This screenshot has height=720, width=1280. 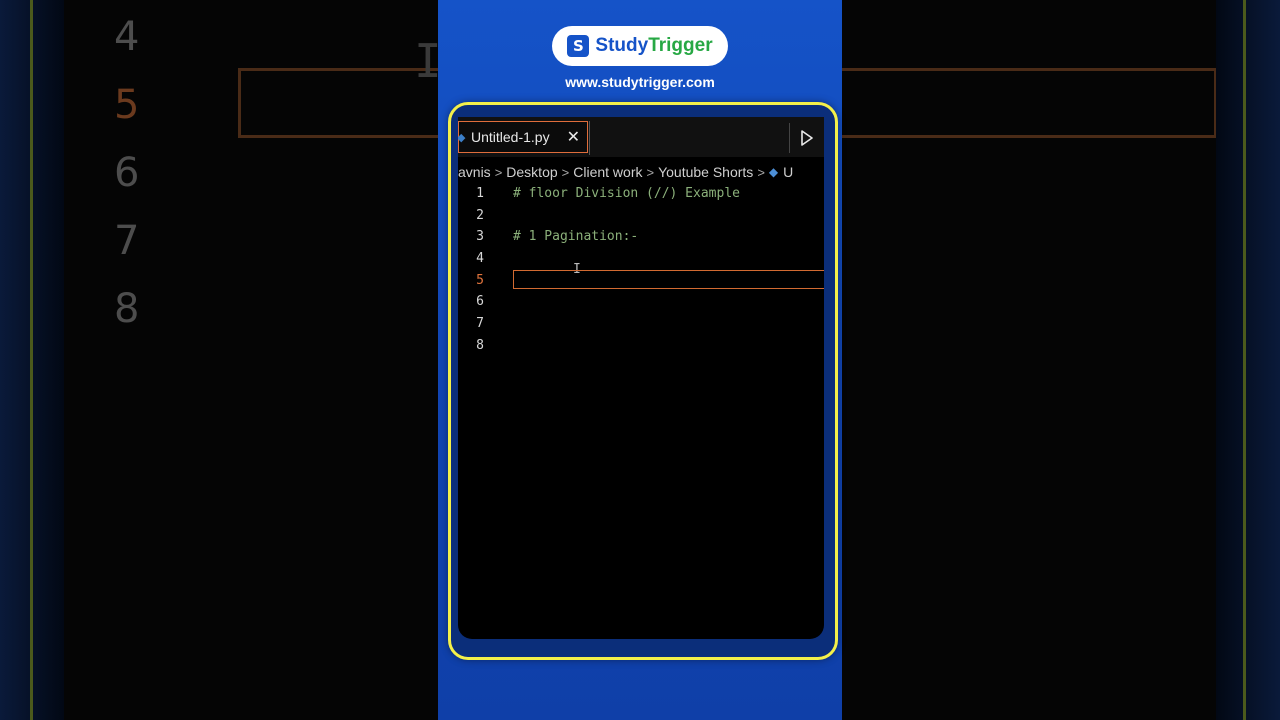 What do you see at coordinates (480, 259) in the screenshot?
I see `line-number: 4` at bounding box center [480, 259].